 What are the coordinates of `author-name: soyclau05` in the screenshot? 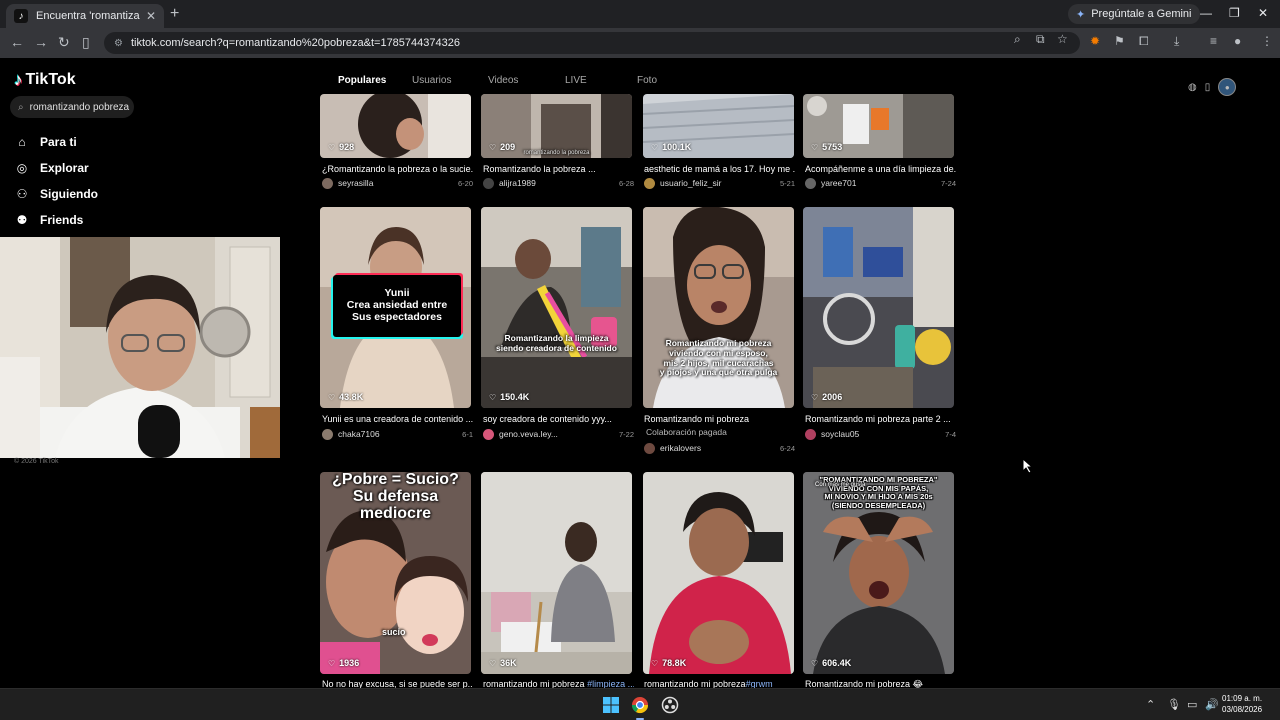 It's located at (840, 434).